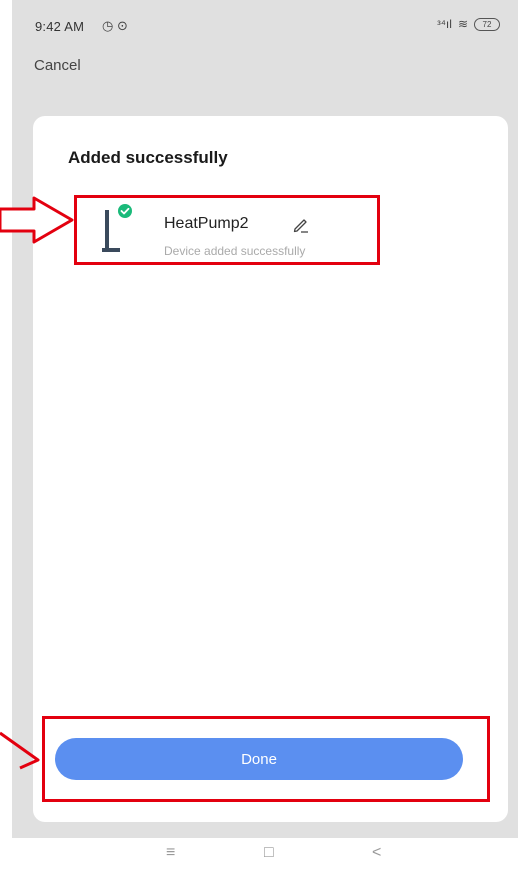  I want to click on system-nav-bar: ≡ □ <, so click(259, 855).